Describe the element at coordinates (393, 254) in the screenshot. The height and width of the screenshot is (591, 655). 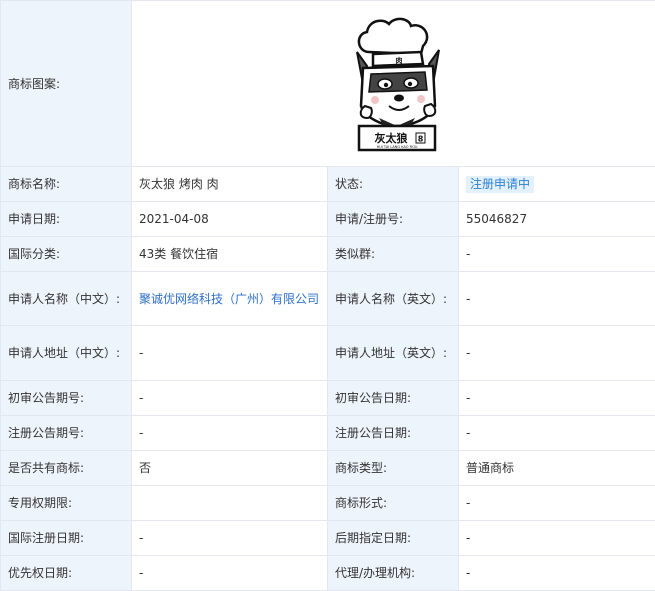
I see `similar-group-label: 类似群:` at that location.